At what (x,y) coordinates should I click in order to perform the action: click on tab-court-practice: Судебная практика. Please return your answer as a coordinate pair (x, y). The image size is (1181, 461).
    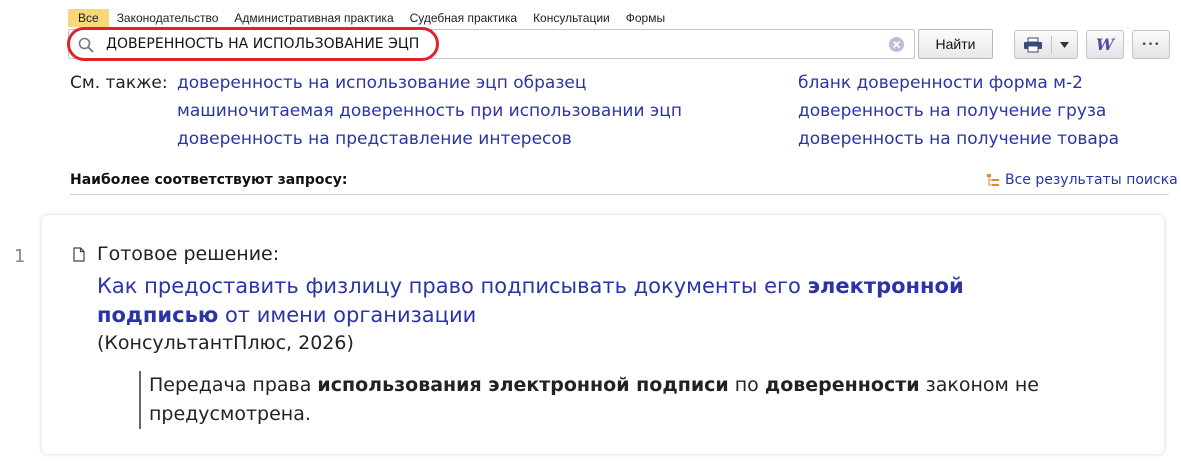
    Looking at the image, I should click on (463, 18).